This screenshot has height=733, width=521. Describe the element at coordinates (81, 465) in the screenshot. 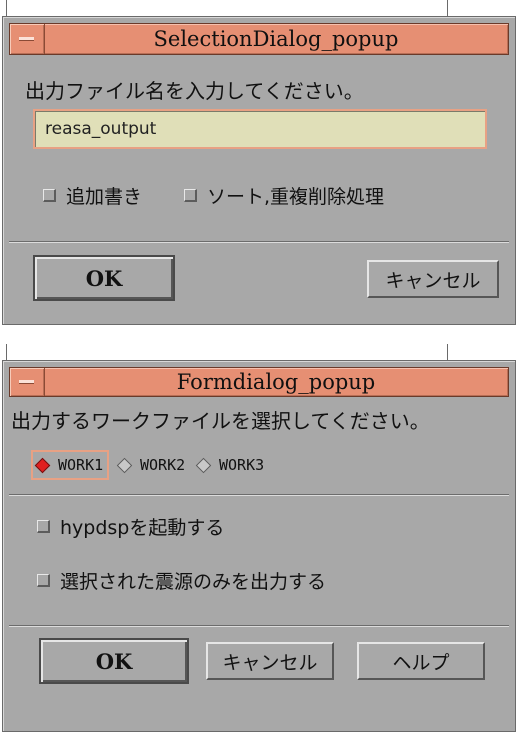

I see `radio-work1-label: WORK1` at that location.